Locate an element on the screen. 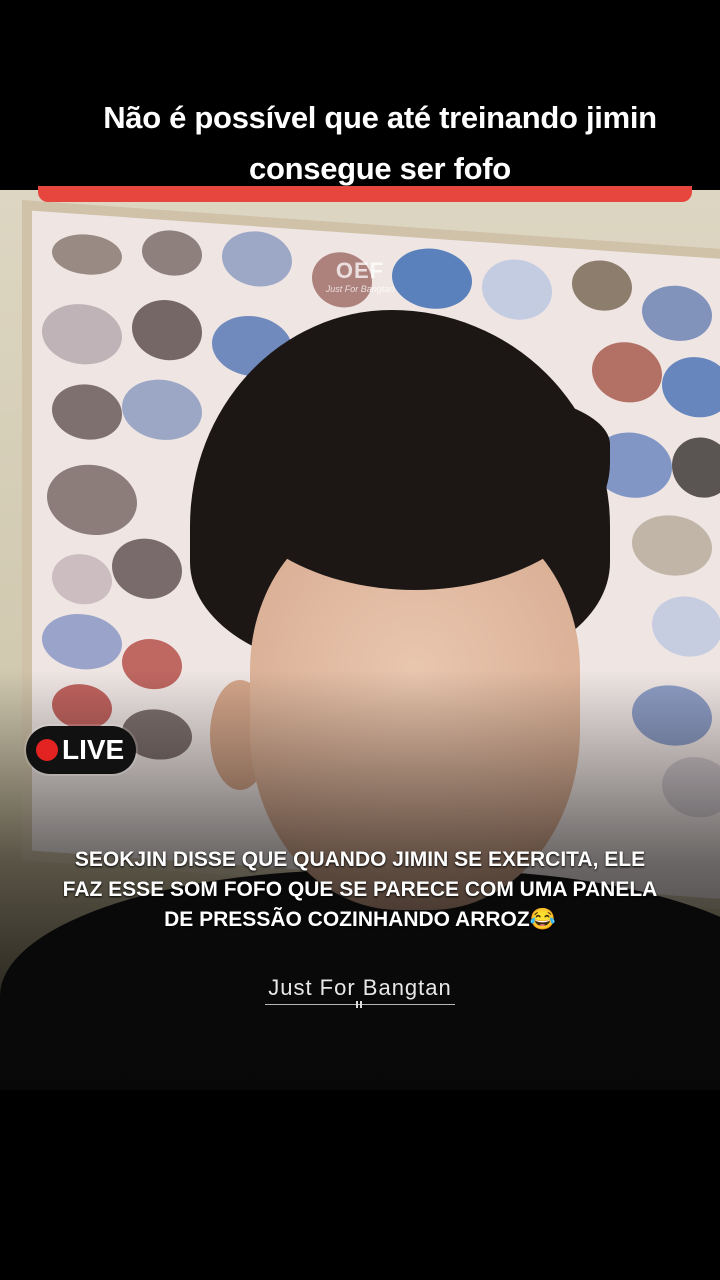  watermark-pause-icon is located at coordinates (359, 1004).